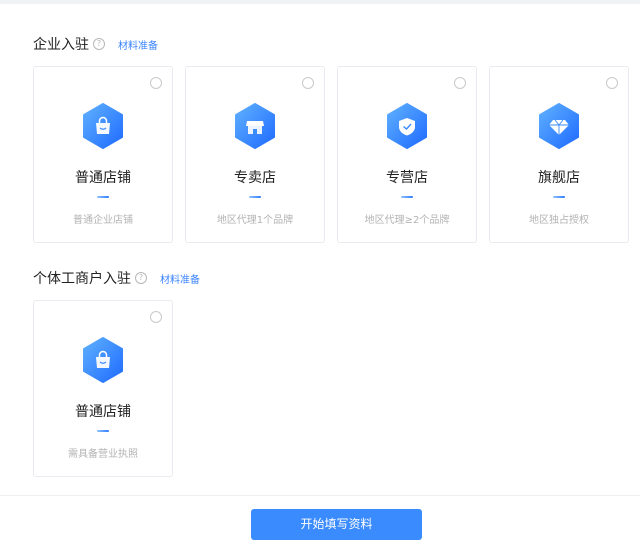 This screenshot has width=640, height=552. Describe the element at coordinates (407, 154) in the screenshot. I see `store-type-card-specialty: 专营店 地区代理≥2个品牌` at that location.